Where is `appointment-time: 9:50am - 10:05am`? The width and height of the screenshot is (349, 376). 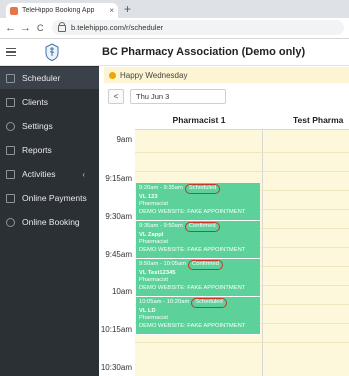
appointment-time: 9:50am - 10:05am is located at coordinates (163, 264).